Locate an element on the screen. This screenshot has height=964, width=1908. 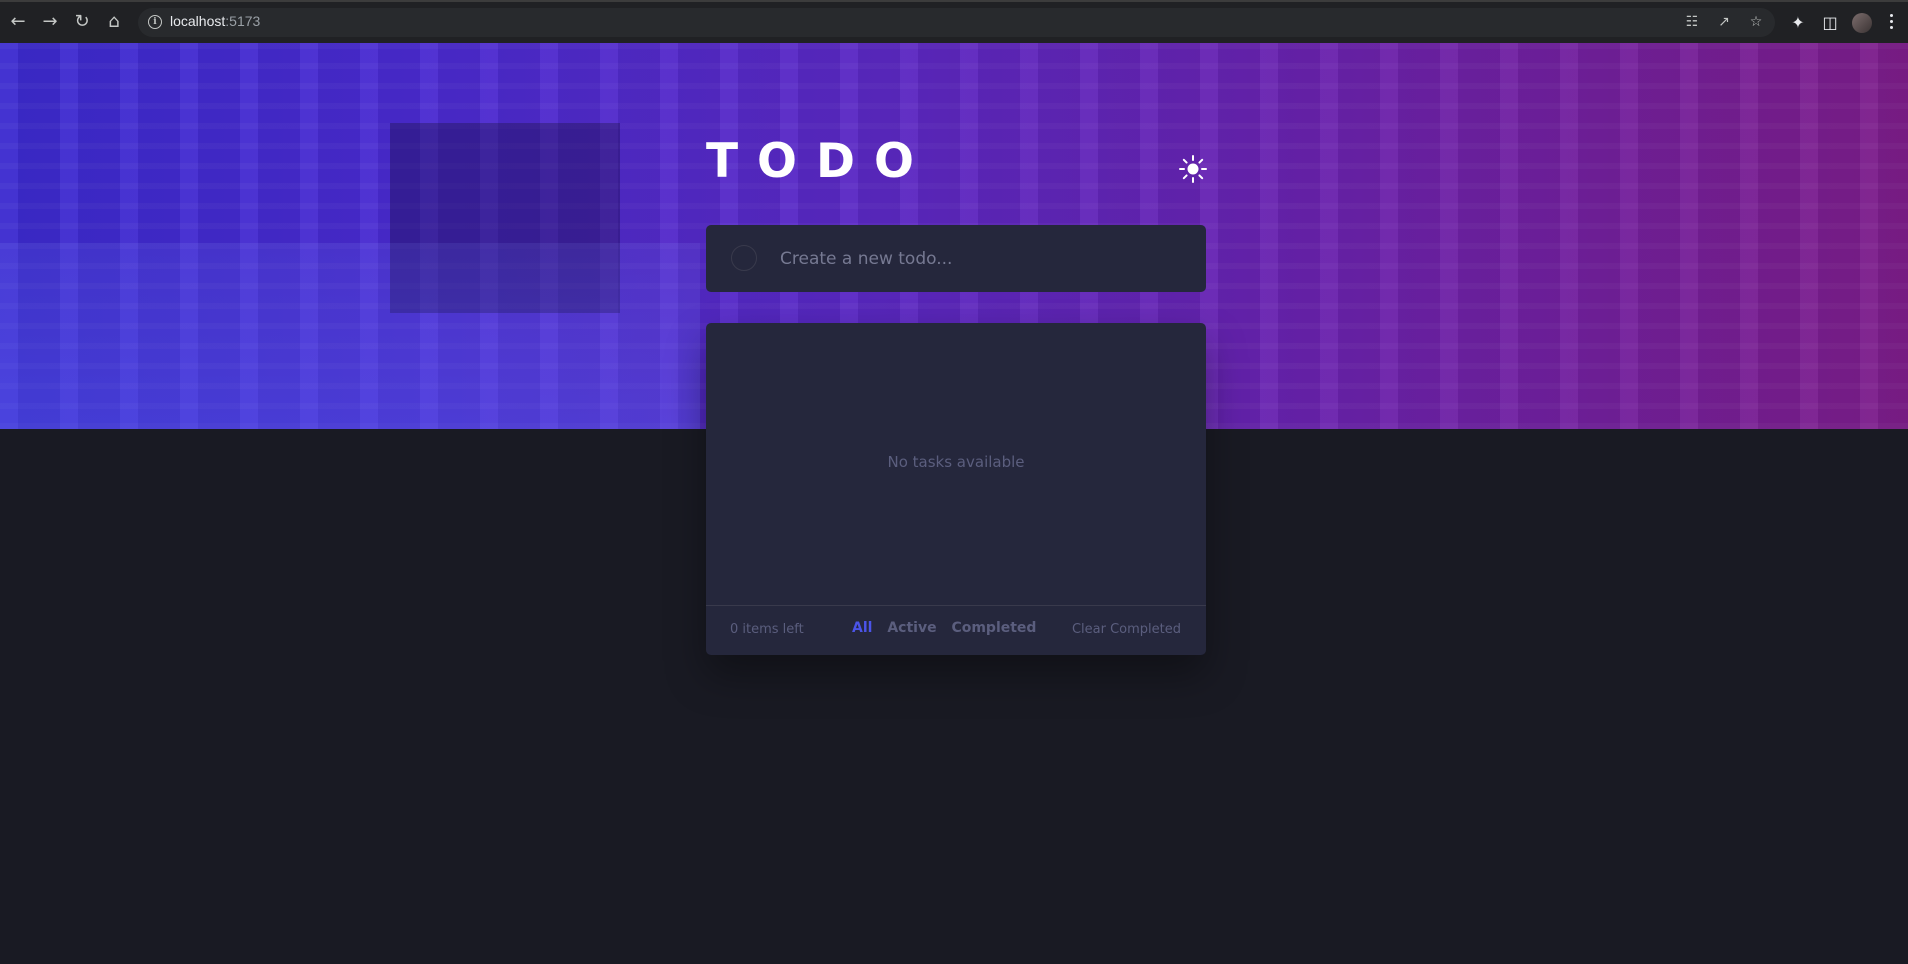
new-todo-input is located at coordinates (980, 259).